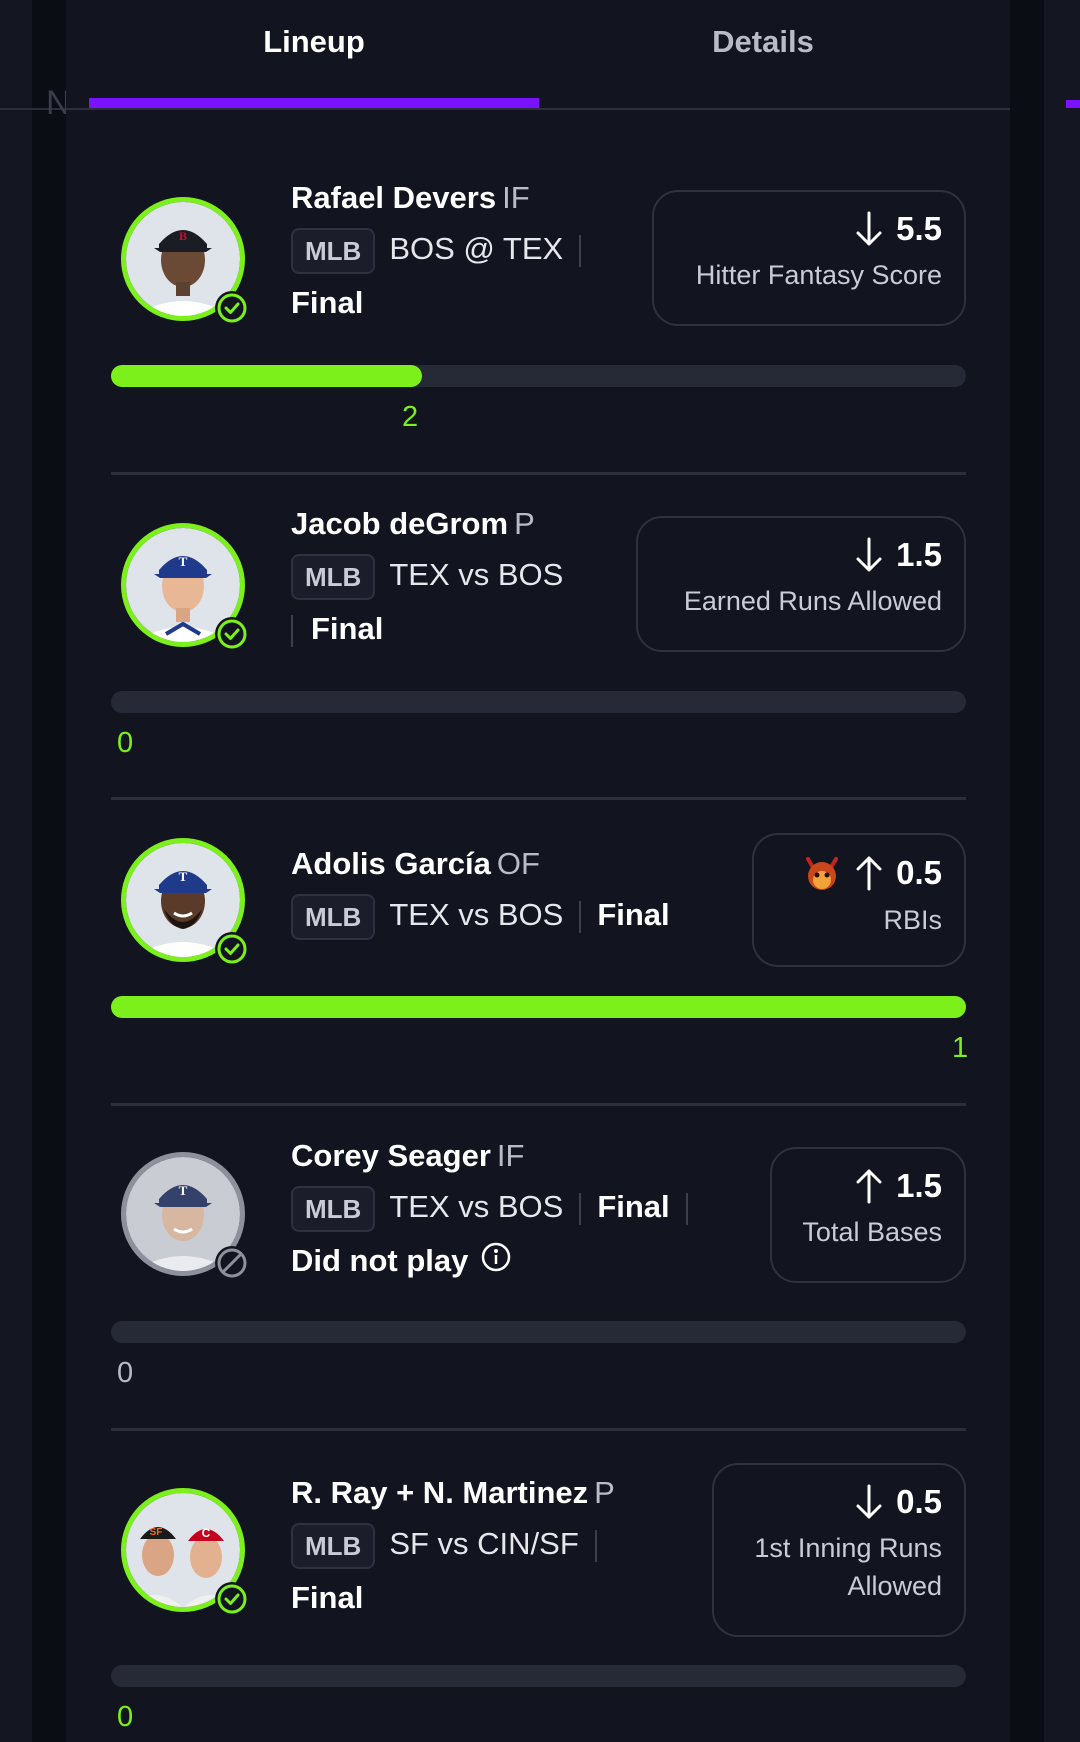 The image size is (1080, 1742). What do you see at coordinates (809, 229) in the screenshot?
I see `pick-line: 5.5` at bounding box center [809, 229].